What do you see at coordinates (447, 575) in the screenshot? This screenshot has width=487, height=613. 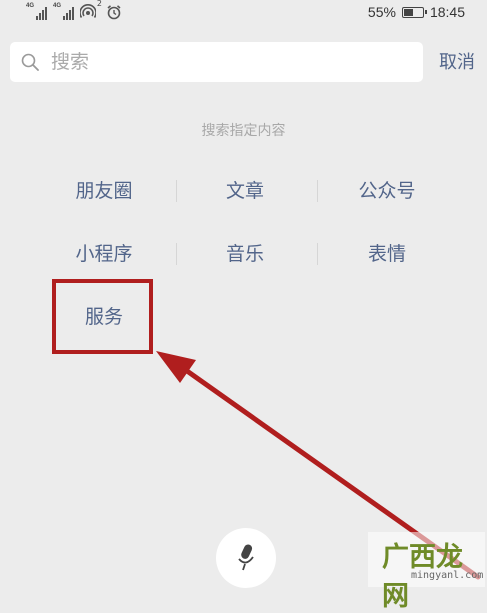 I see `watermark-url: mingyanl.com` at bounding box center [447, 575].